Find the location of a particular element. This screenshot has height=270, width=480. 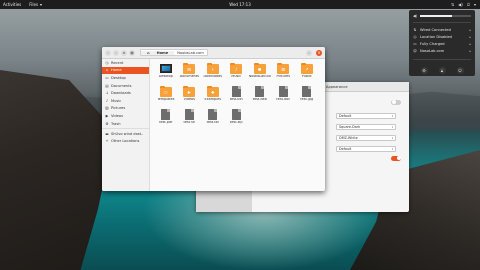

folder-icon: ● is located at coordinates (259, 68).